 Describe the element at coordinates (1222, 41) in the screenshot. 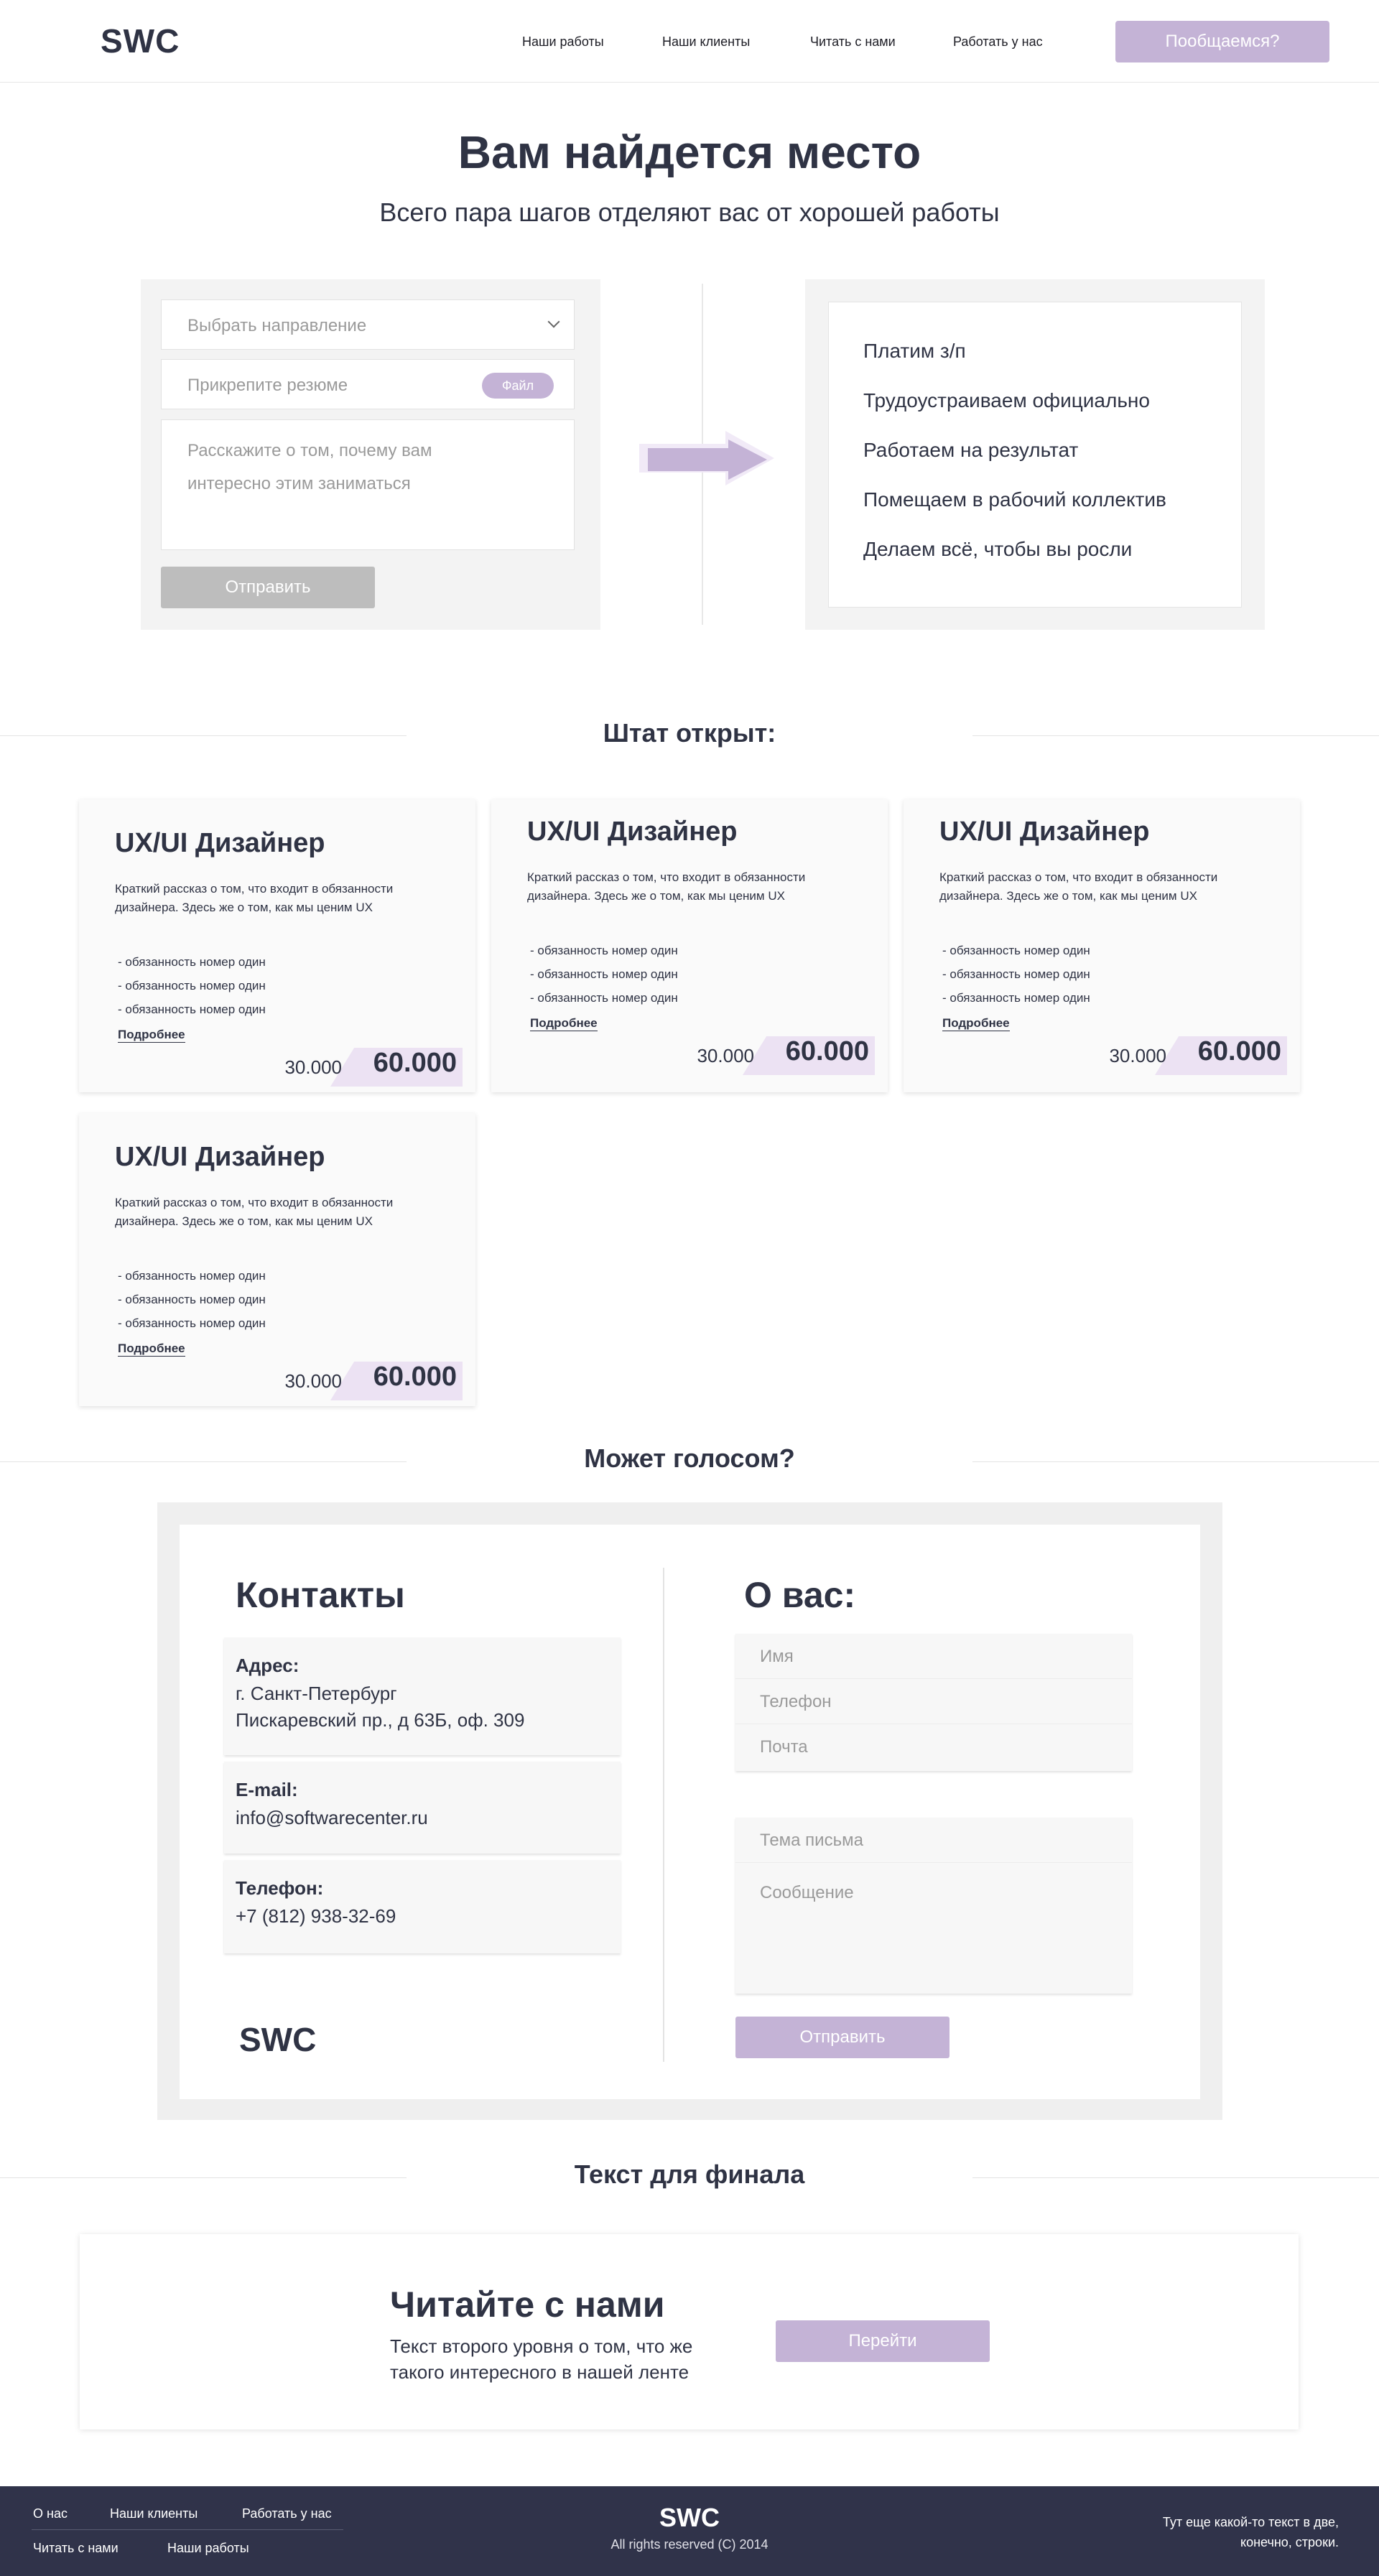

I see `chat-cta-button: Пообщаемся?` at that location.